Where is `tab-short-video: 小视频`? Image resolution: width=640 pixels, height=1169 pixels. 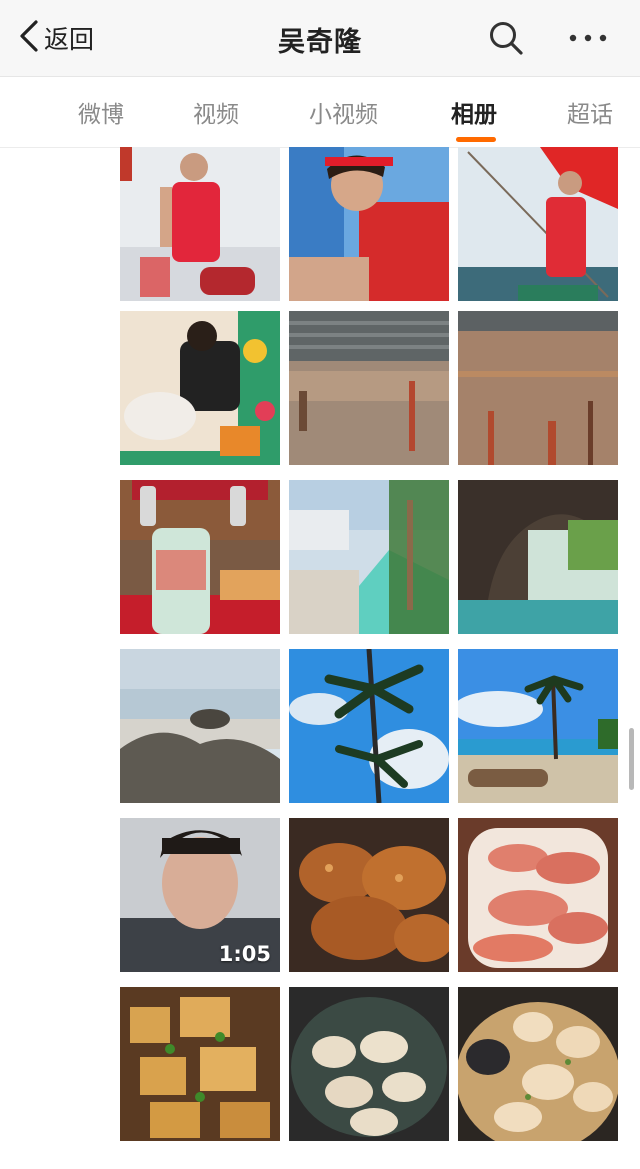 tab-short-video: 小视频 is located at coordinates (343, 112).